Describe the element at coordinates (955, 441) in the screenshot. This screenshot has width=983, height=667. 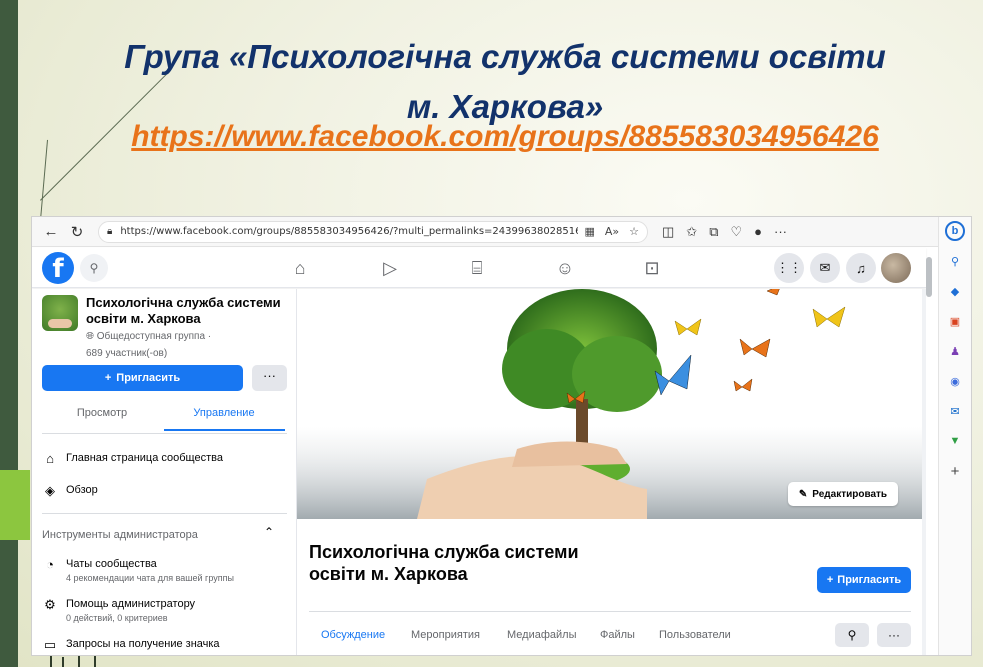
I see `drop-icon: ▼` at that location.